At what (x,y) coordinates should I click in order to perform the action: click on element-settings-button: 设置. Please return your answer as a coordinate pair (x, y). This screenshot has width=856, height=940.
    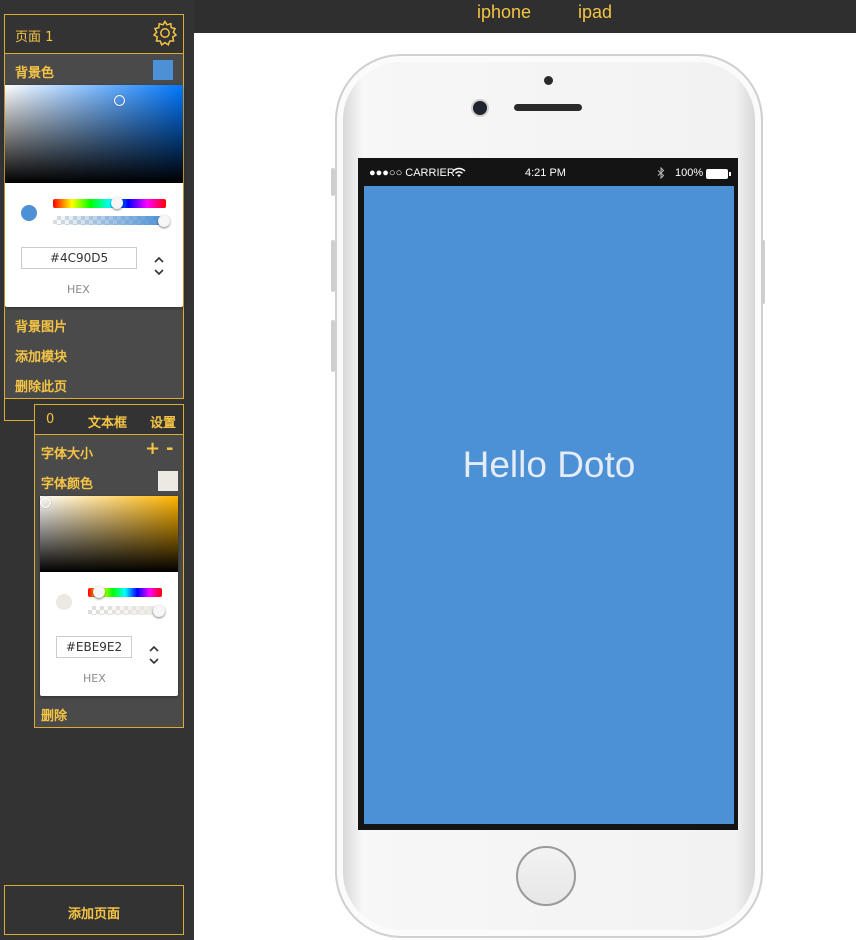
    Looking at the image, I should click on (163, 421).